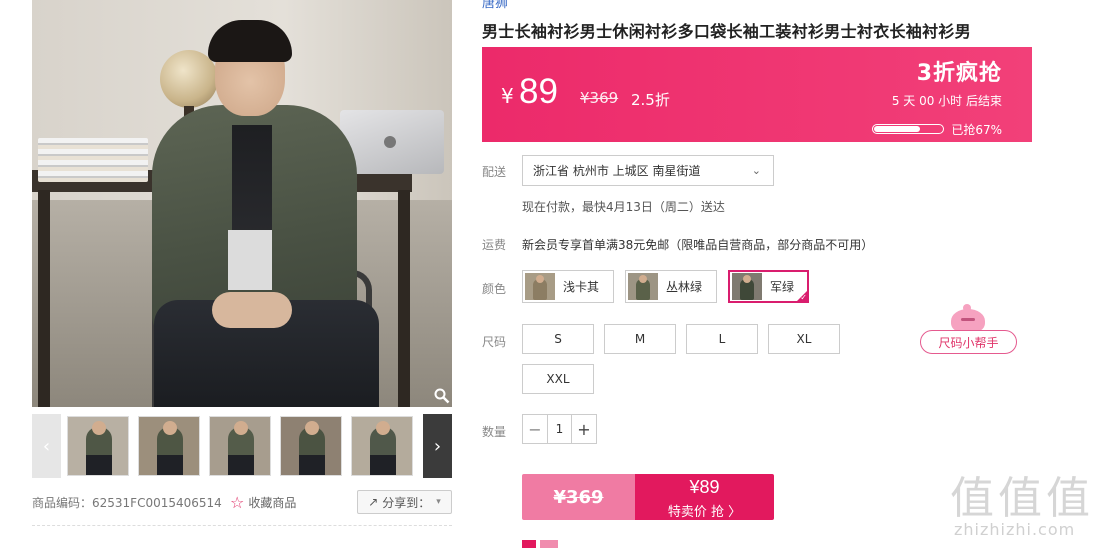  Describe the element at coordinates (756, 170) in the screenshot. I see `chevron-down-icon: ⌄` at that location.